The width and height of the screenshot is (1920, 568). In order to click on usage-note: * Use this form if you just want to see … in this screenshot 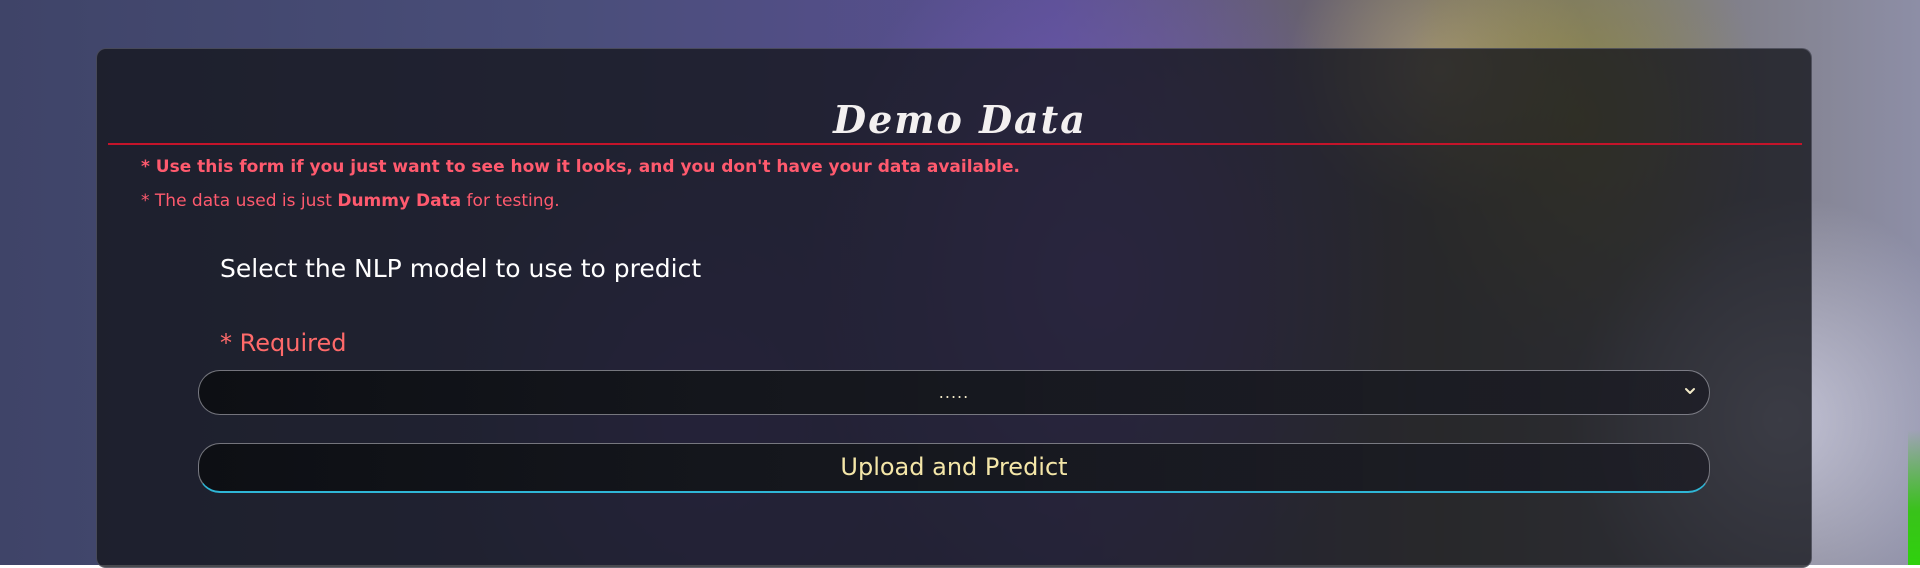, I will do `click(580, 167)`.